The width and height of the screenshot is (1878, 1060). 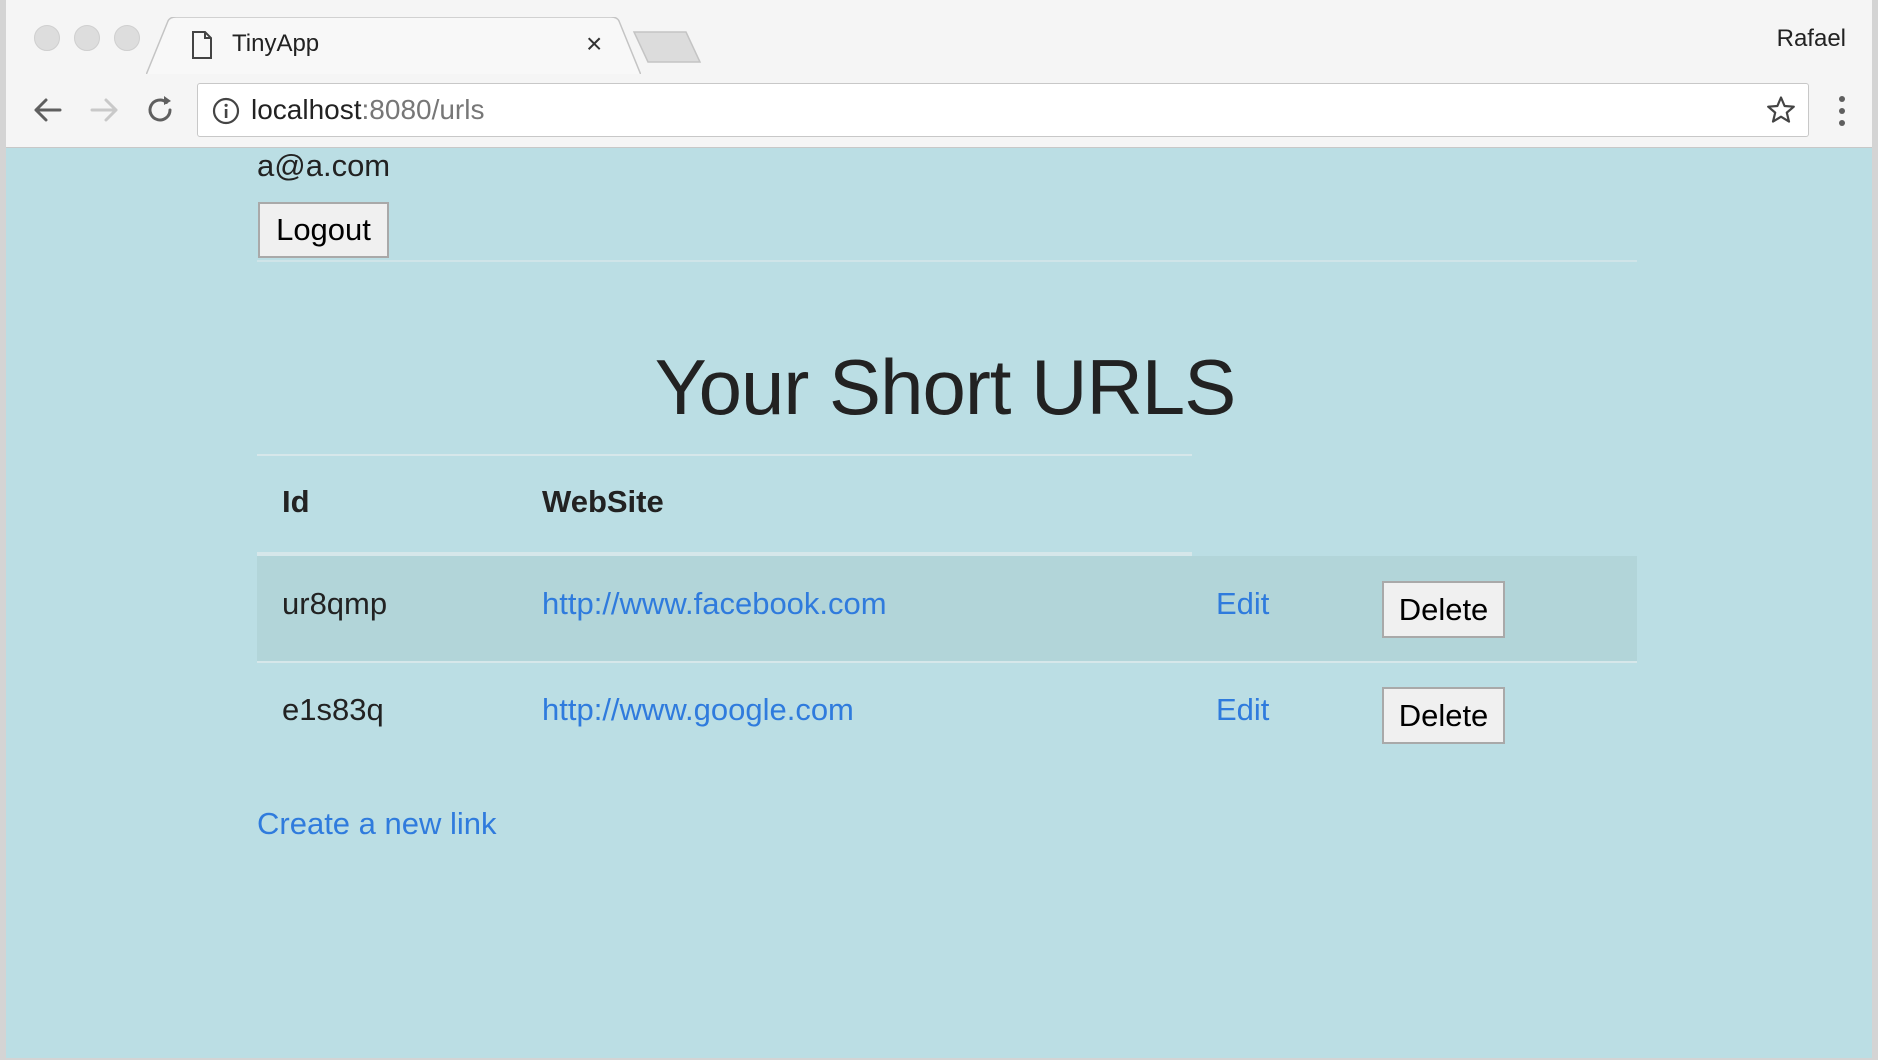 What do you see at coordinates (698, 710) in the screenshot?
I see `row-website-link: http://www.google.com` at bounding box center [698, 710].